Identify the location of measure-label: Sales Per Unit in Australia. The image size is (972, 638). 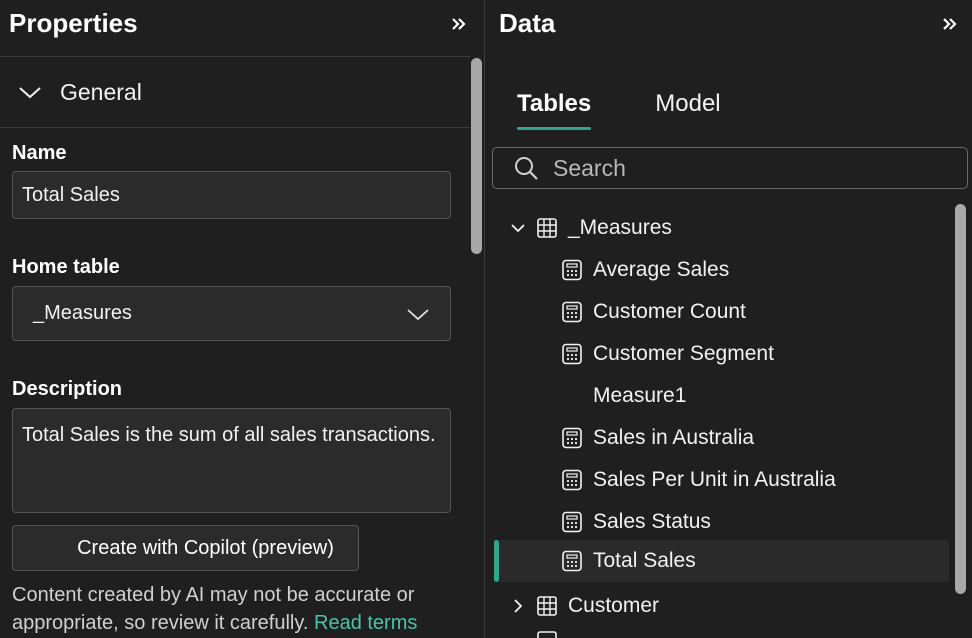
(714, 479).